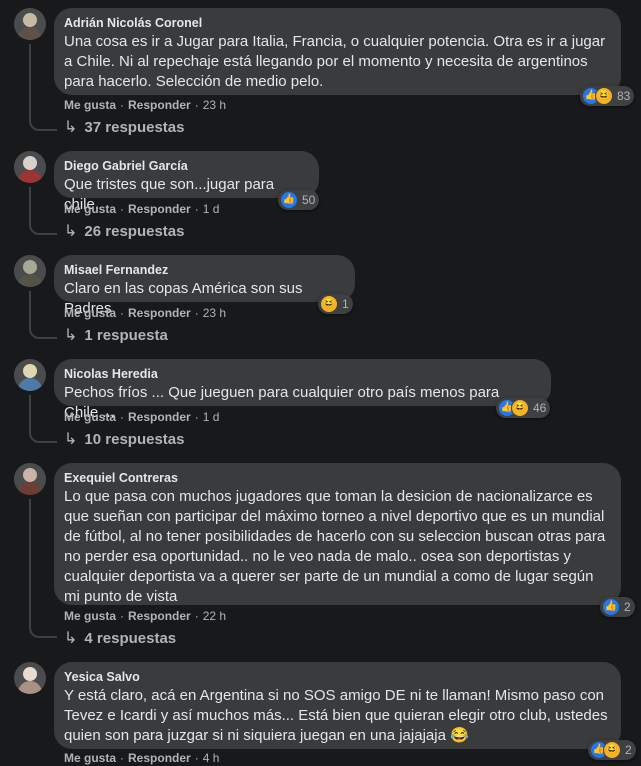 Image resolution: width=641 pixels, height=766 pixels. I want to click on comment-actions: Me gusta · Responder · 22 h, so click(145, 616).